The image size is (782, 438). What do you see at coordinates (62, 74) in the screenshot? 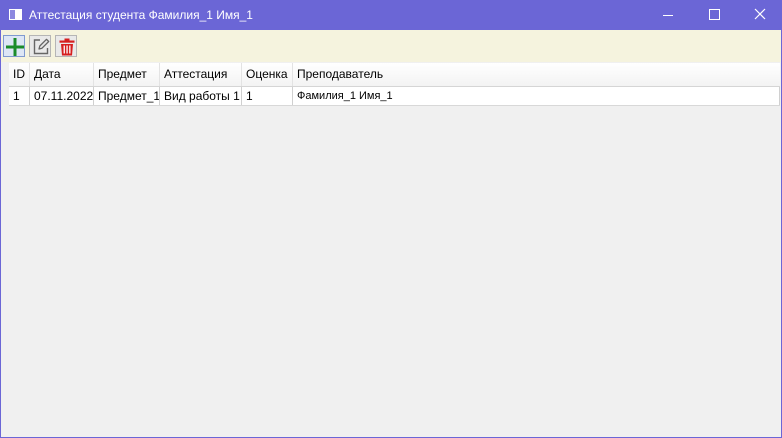
I see `column-header-date: Дата` at bounding box center [62, 74].